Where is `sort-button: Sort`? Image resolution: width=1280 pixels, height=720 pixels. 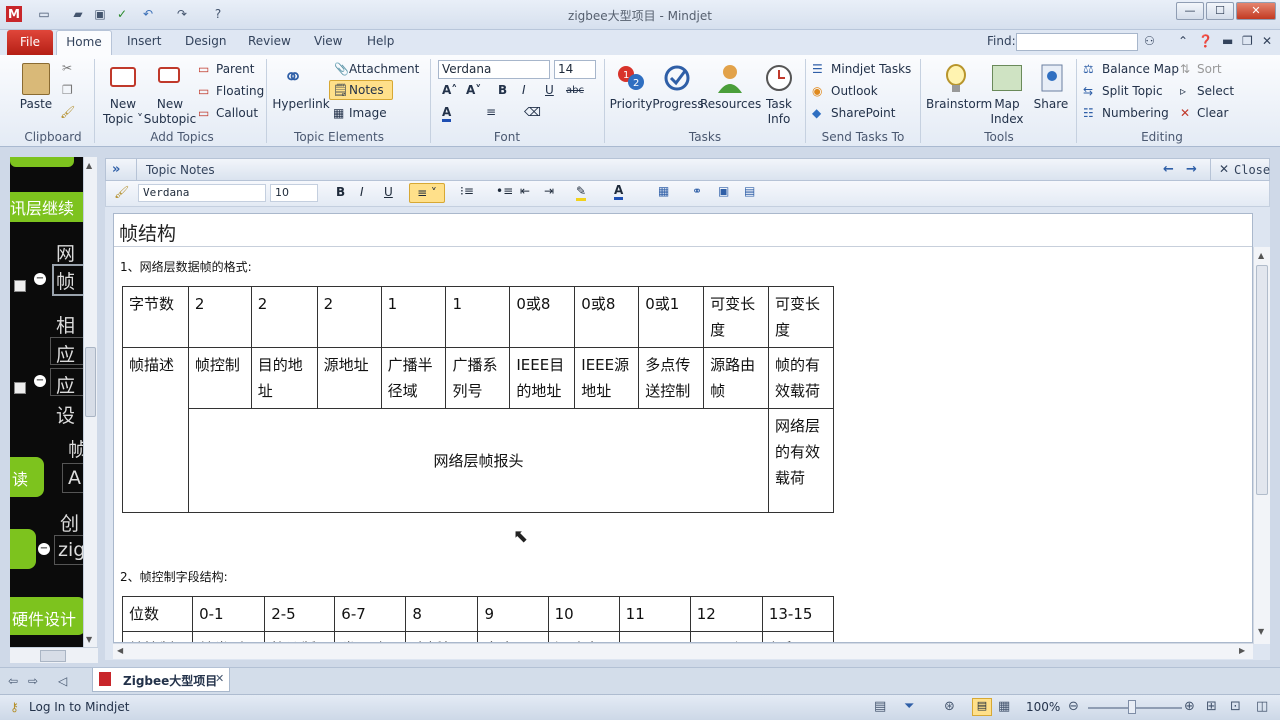
sort-button: Sort is located at coordinates (1209, 69).